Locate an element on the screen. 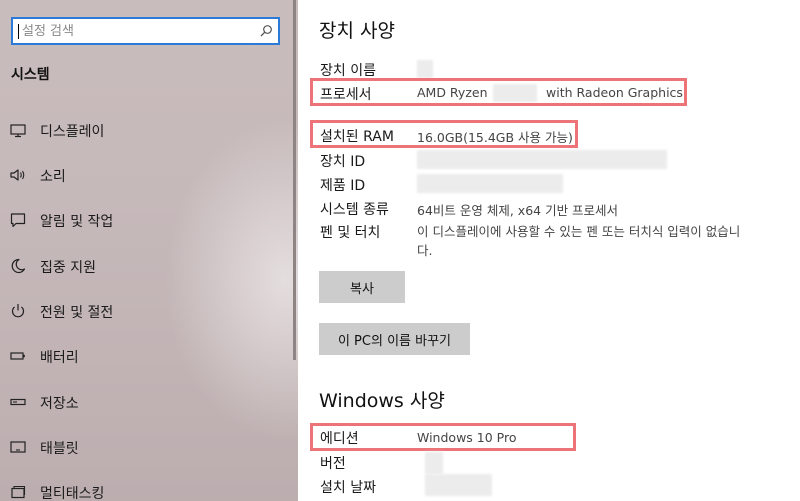 This screenshot has width=800, height=501. install-date-label: 설치 날짜 is located at coordinates (348, 488).